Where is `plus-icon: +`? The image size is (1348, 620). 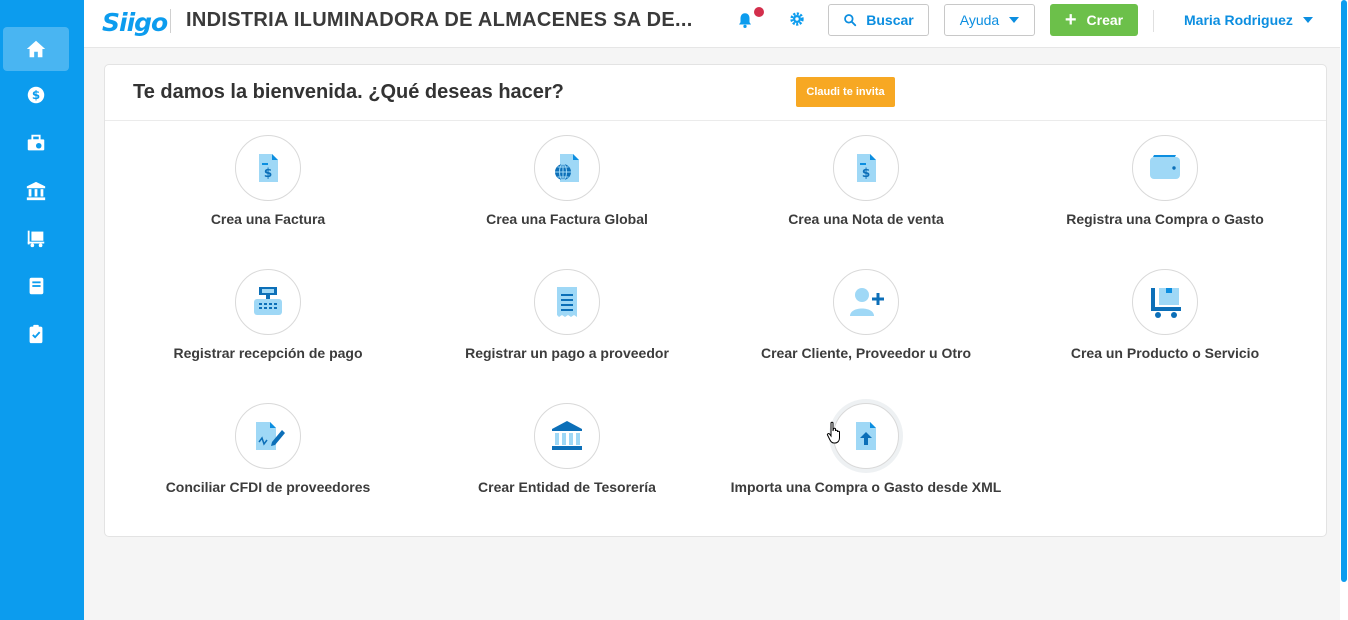 plus-icon: + is located at coordinates (1070, 20).